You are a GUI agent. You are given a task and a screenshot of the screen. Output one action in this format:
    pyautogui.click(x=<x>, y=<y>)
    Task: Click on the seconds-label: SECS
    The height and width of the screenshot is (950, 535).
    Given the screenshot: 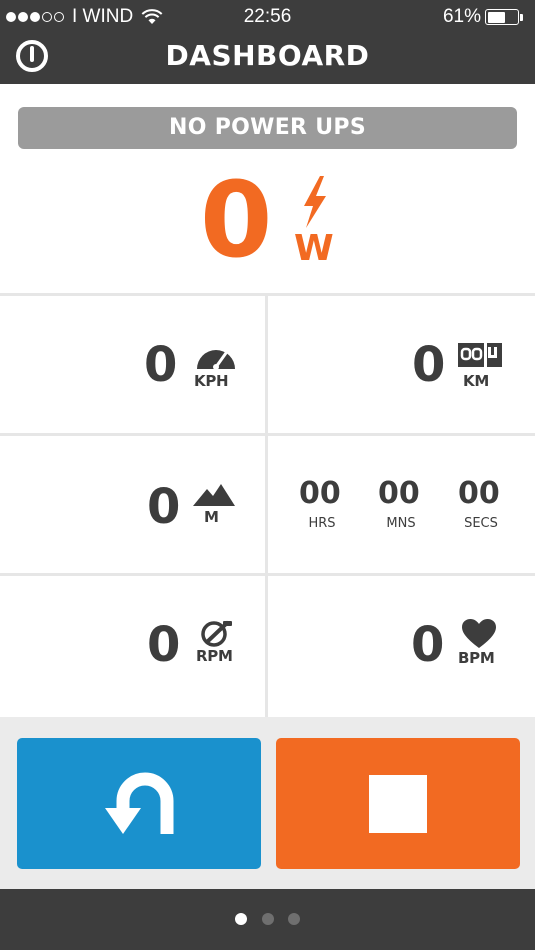 What is the action you would take?
    pyautogui.click(x=481, y=523)
    